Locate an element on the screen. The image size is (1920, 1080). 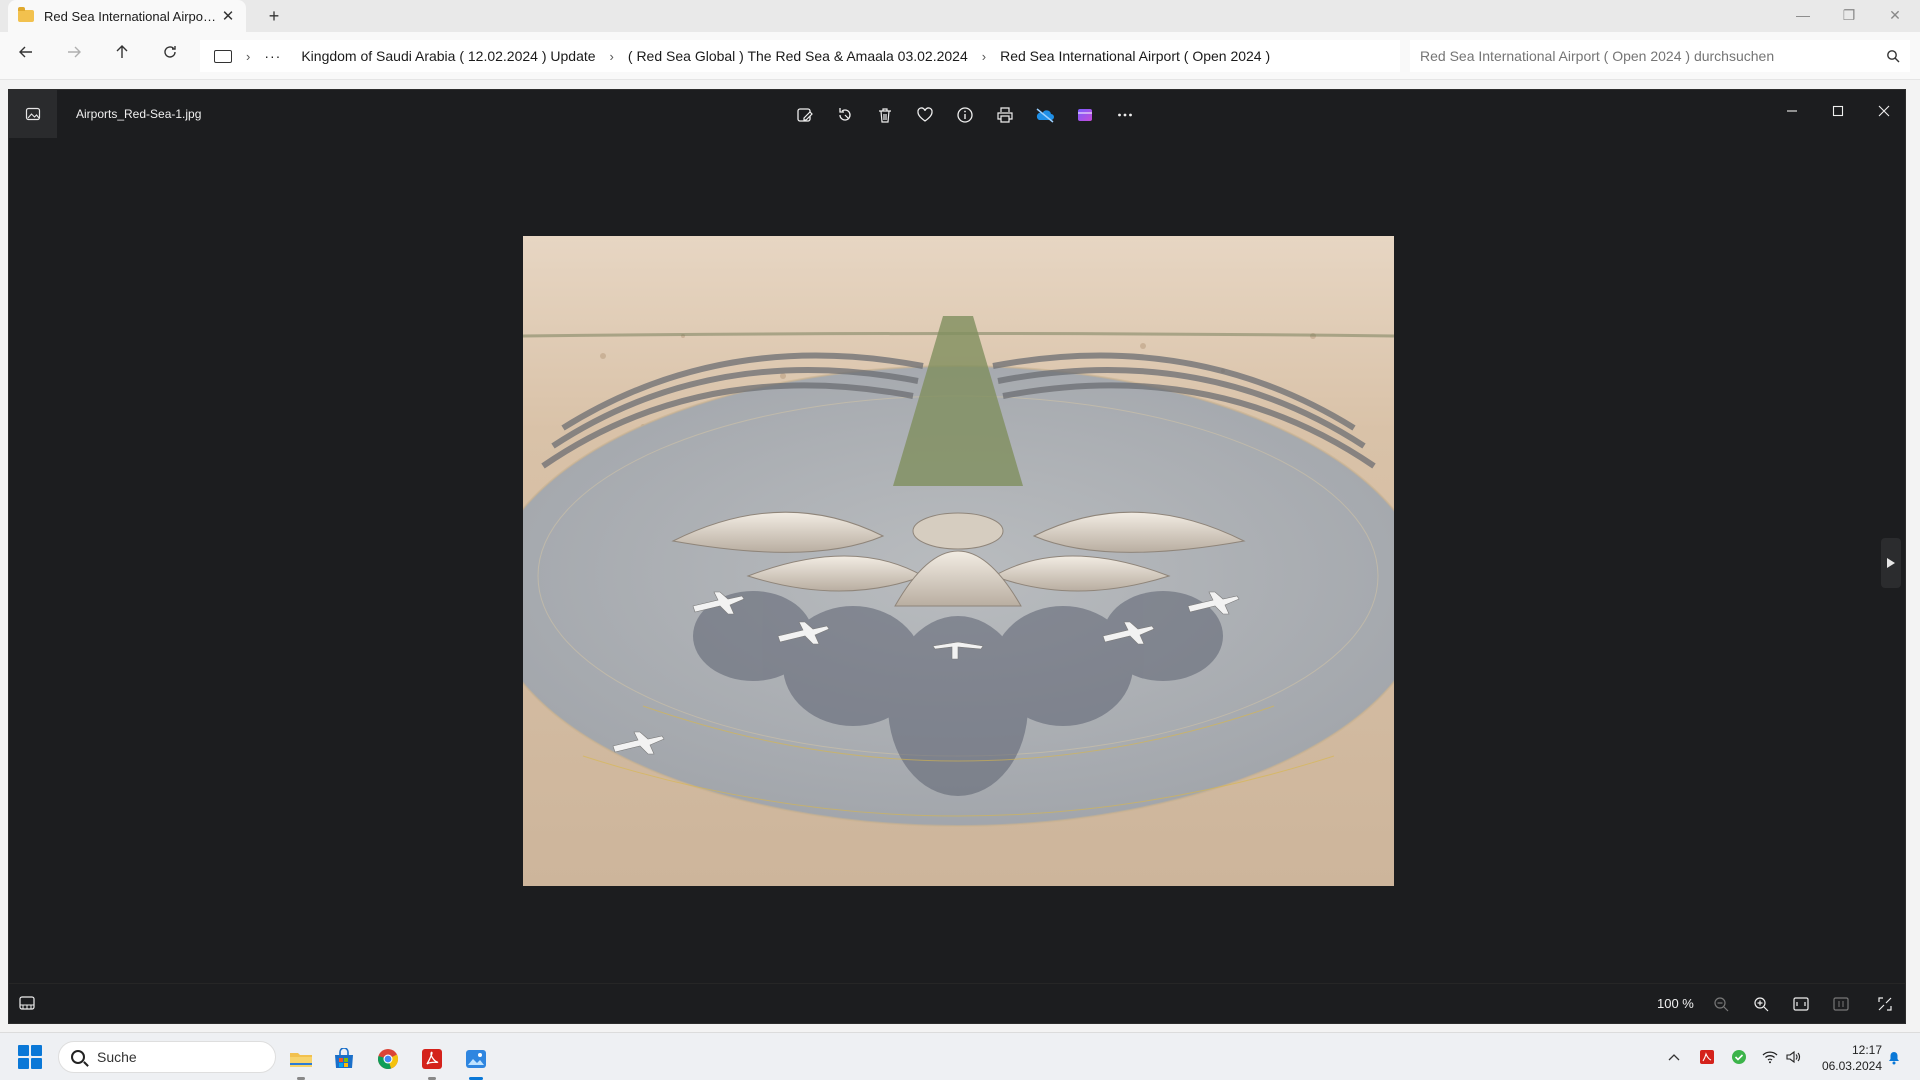
favorite-icon is located at coordinates (925, 115).